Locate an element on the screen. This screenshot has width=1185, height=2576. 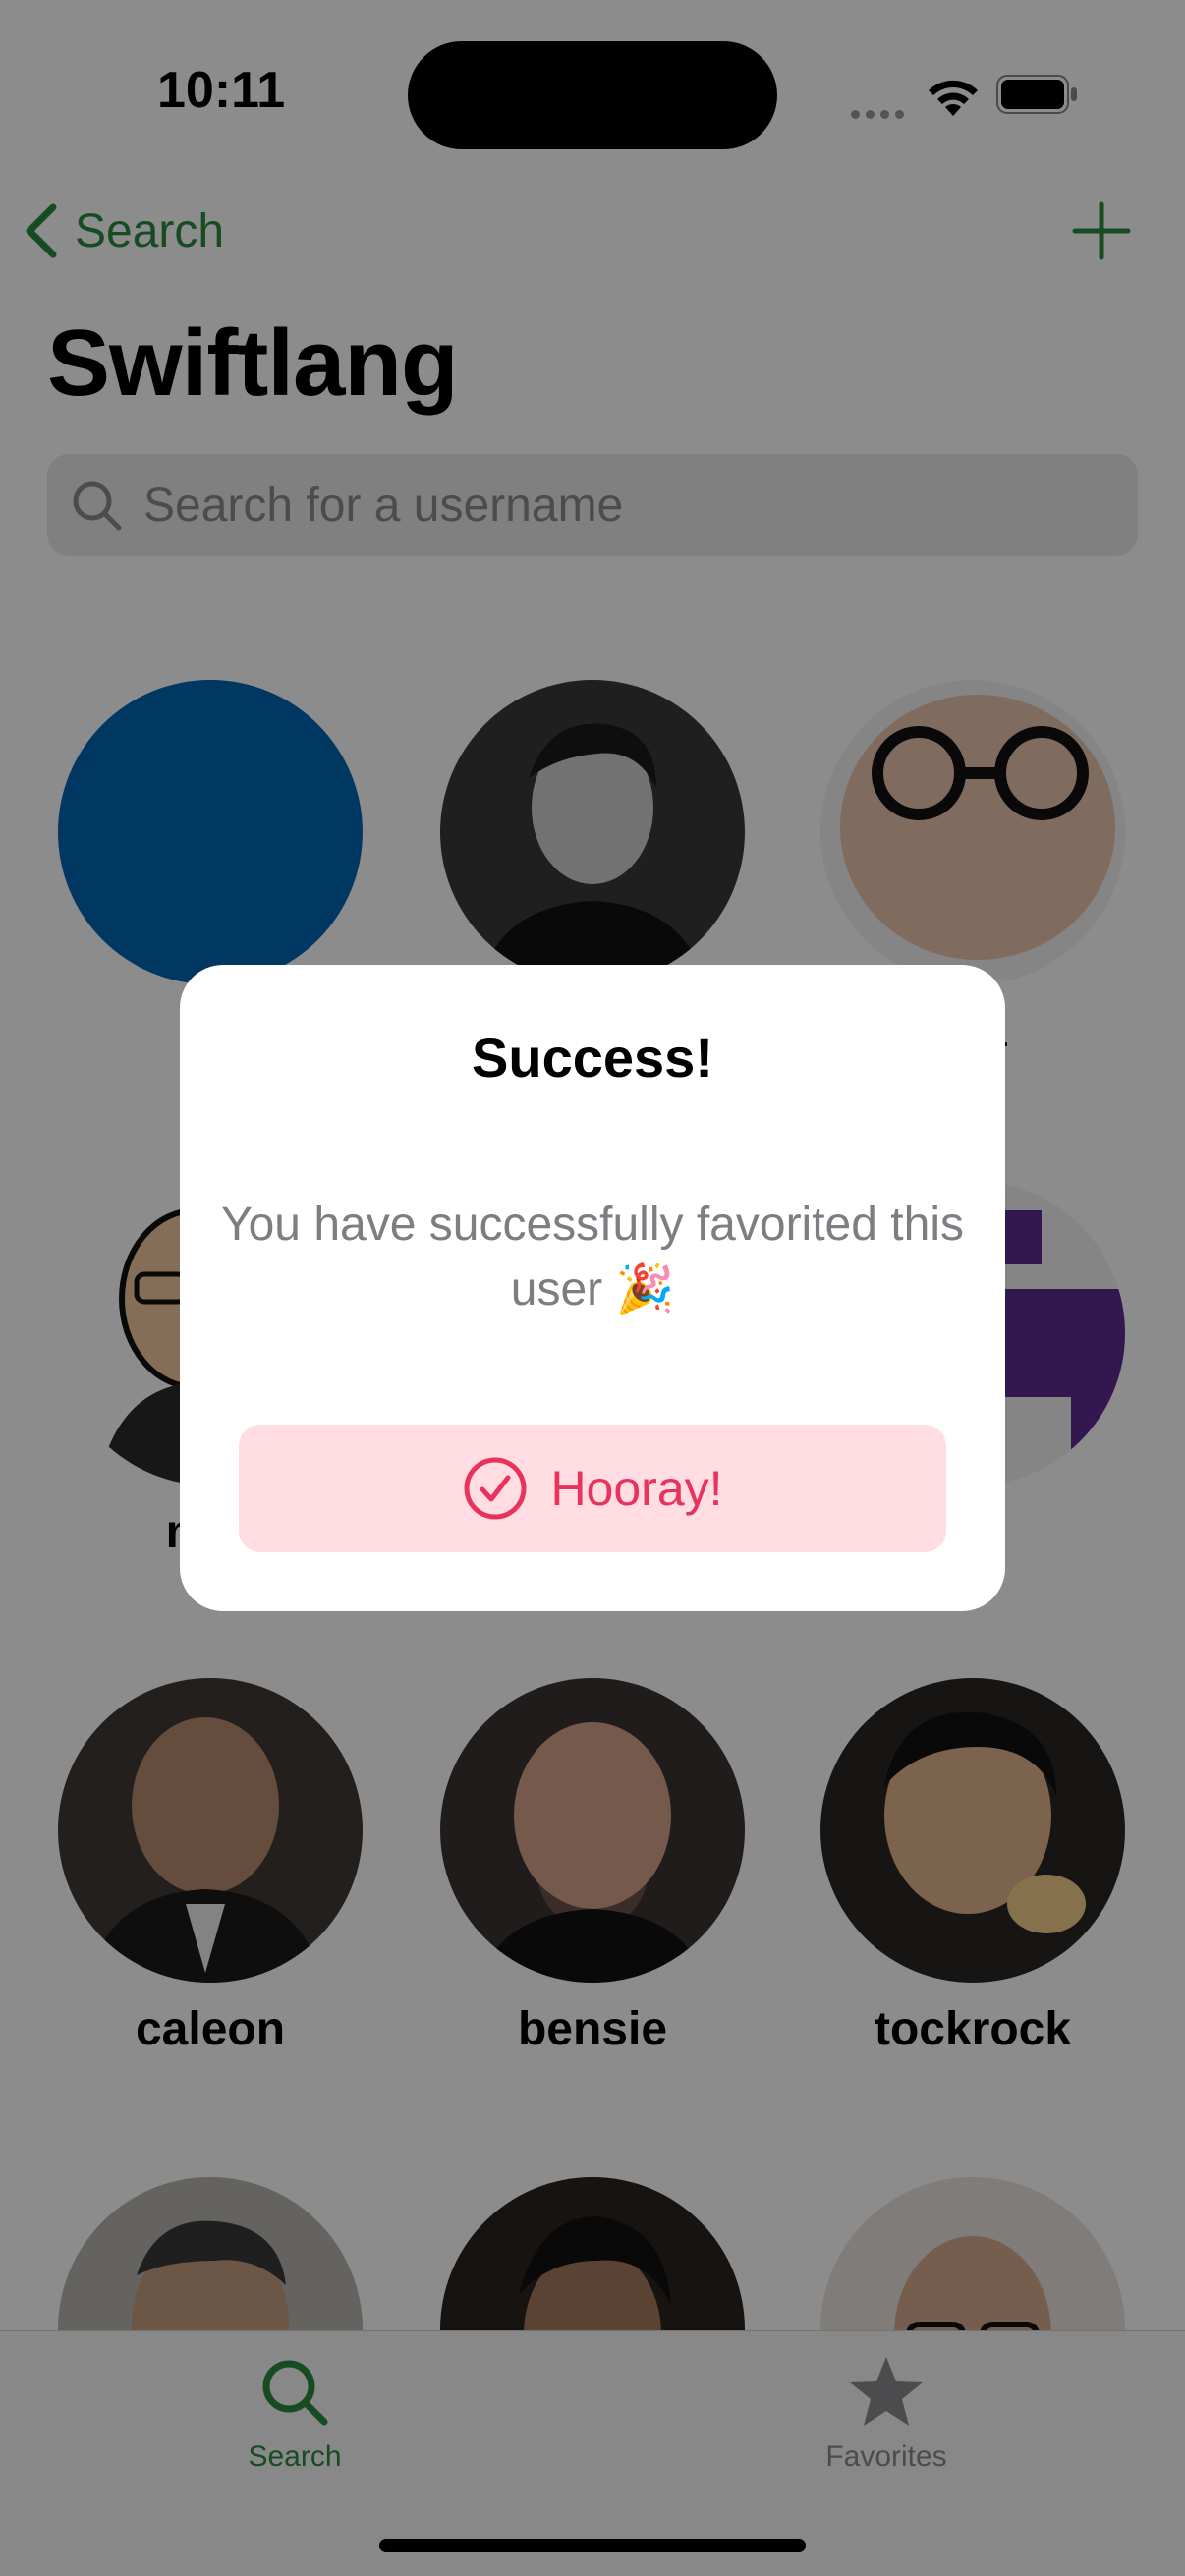
alert-title: Success! is located at coordinates (592, 1058).